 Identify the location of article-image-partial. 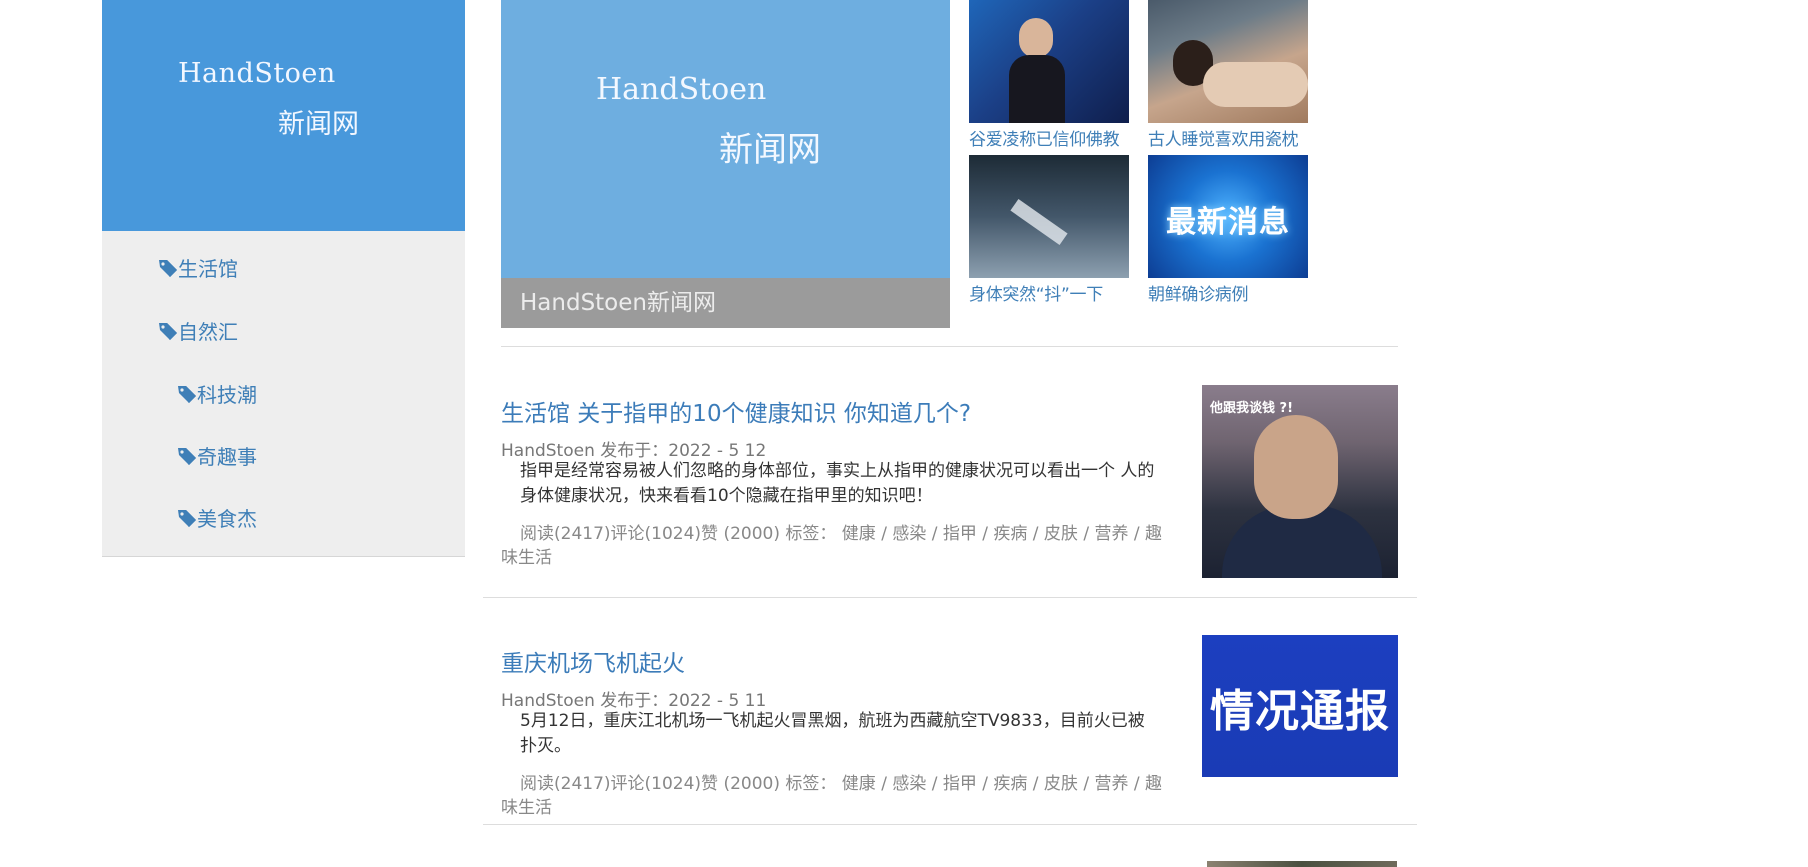
(1302, 864).